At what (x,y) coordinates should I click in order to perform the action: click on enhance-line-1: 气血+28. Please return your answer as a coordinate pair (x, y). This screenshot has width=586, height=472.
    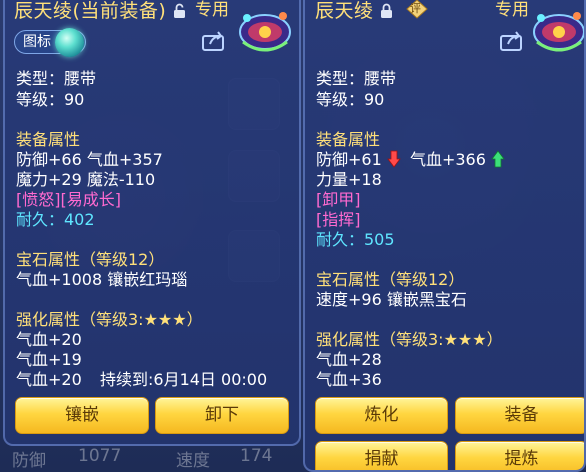
    Looking at the image, I should click on (349, 359).